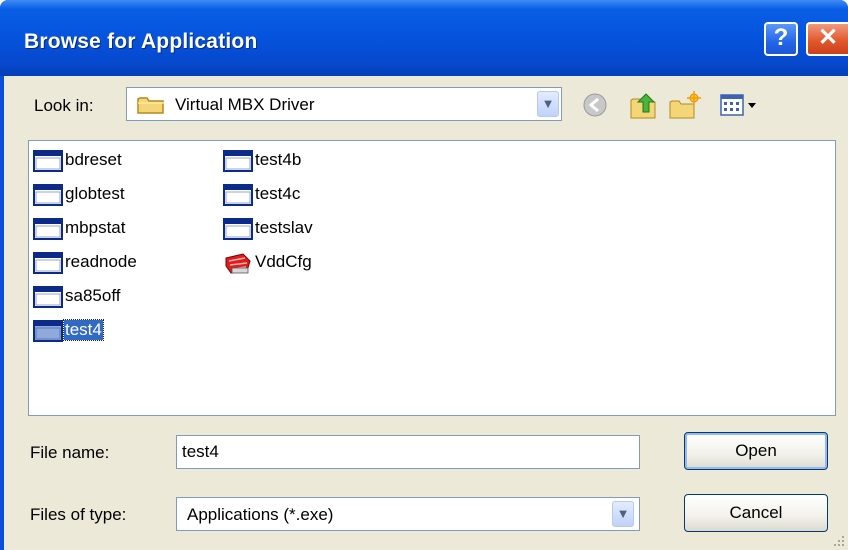  Describe the element at coordinates (756, 451) in the screenshot. I see `open-button: Open` at that location.